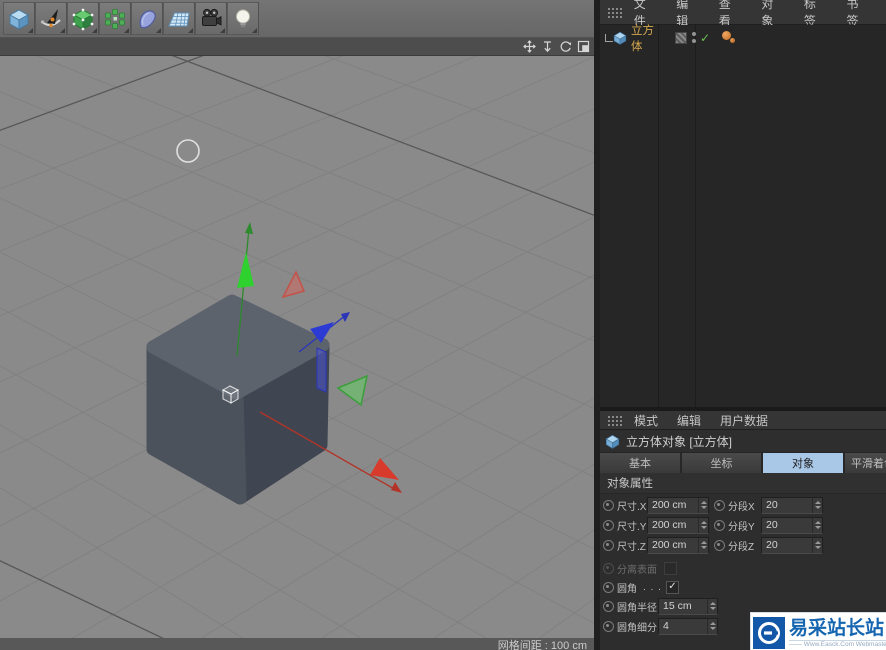 The width and height of the screenshot is (886, 650). What do you see at coordinates (632, 507) in the screenshot?
I see `size-x-label: 尺寸.X` at bounding box center [632, 507].